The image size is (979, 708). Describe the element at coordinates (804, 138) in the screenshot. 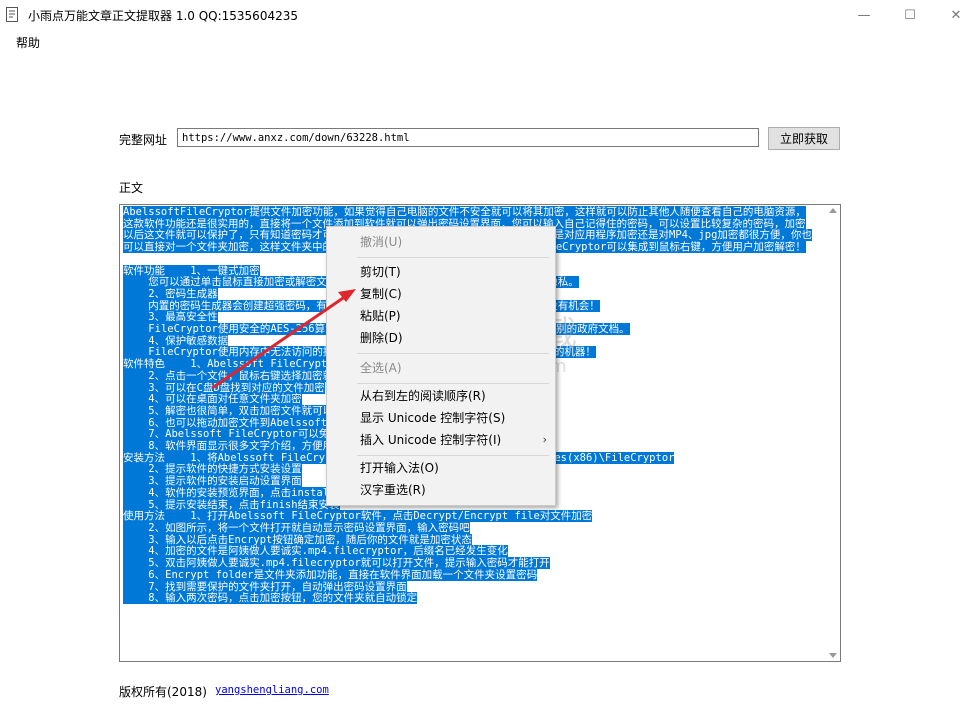

I see `fetch-button: 立即获取` at that location.